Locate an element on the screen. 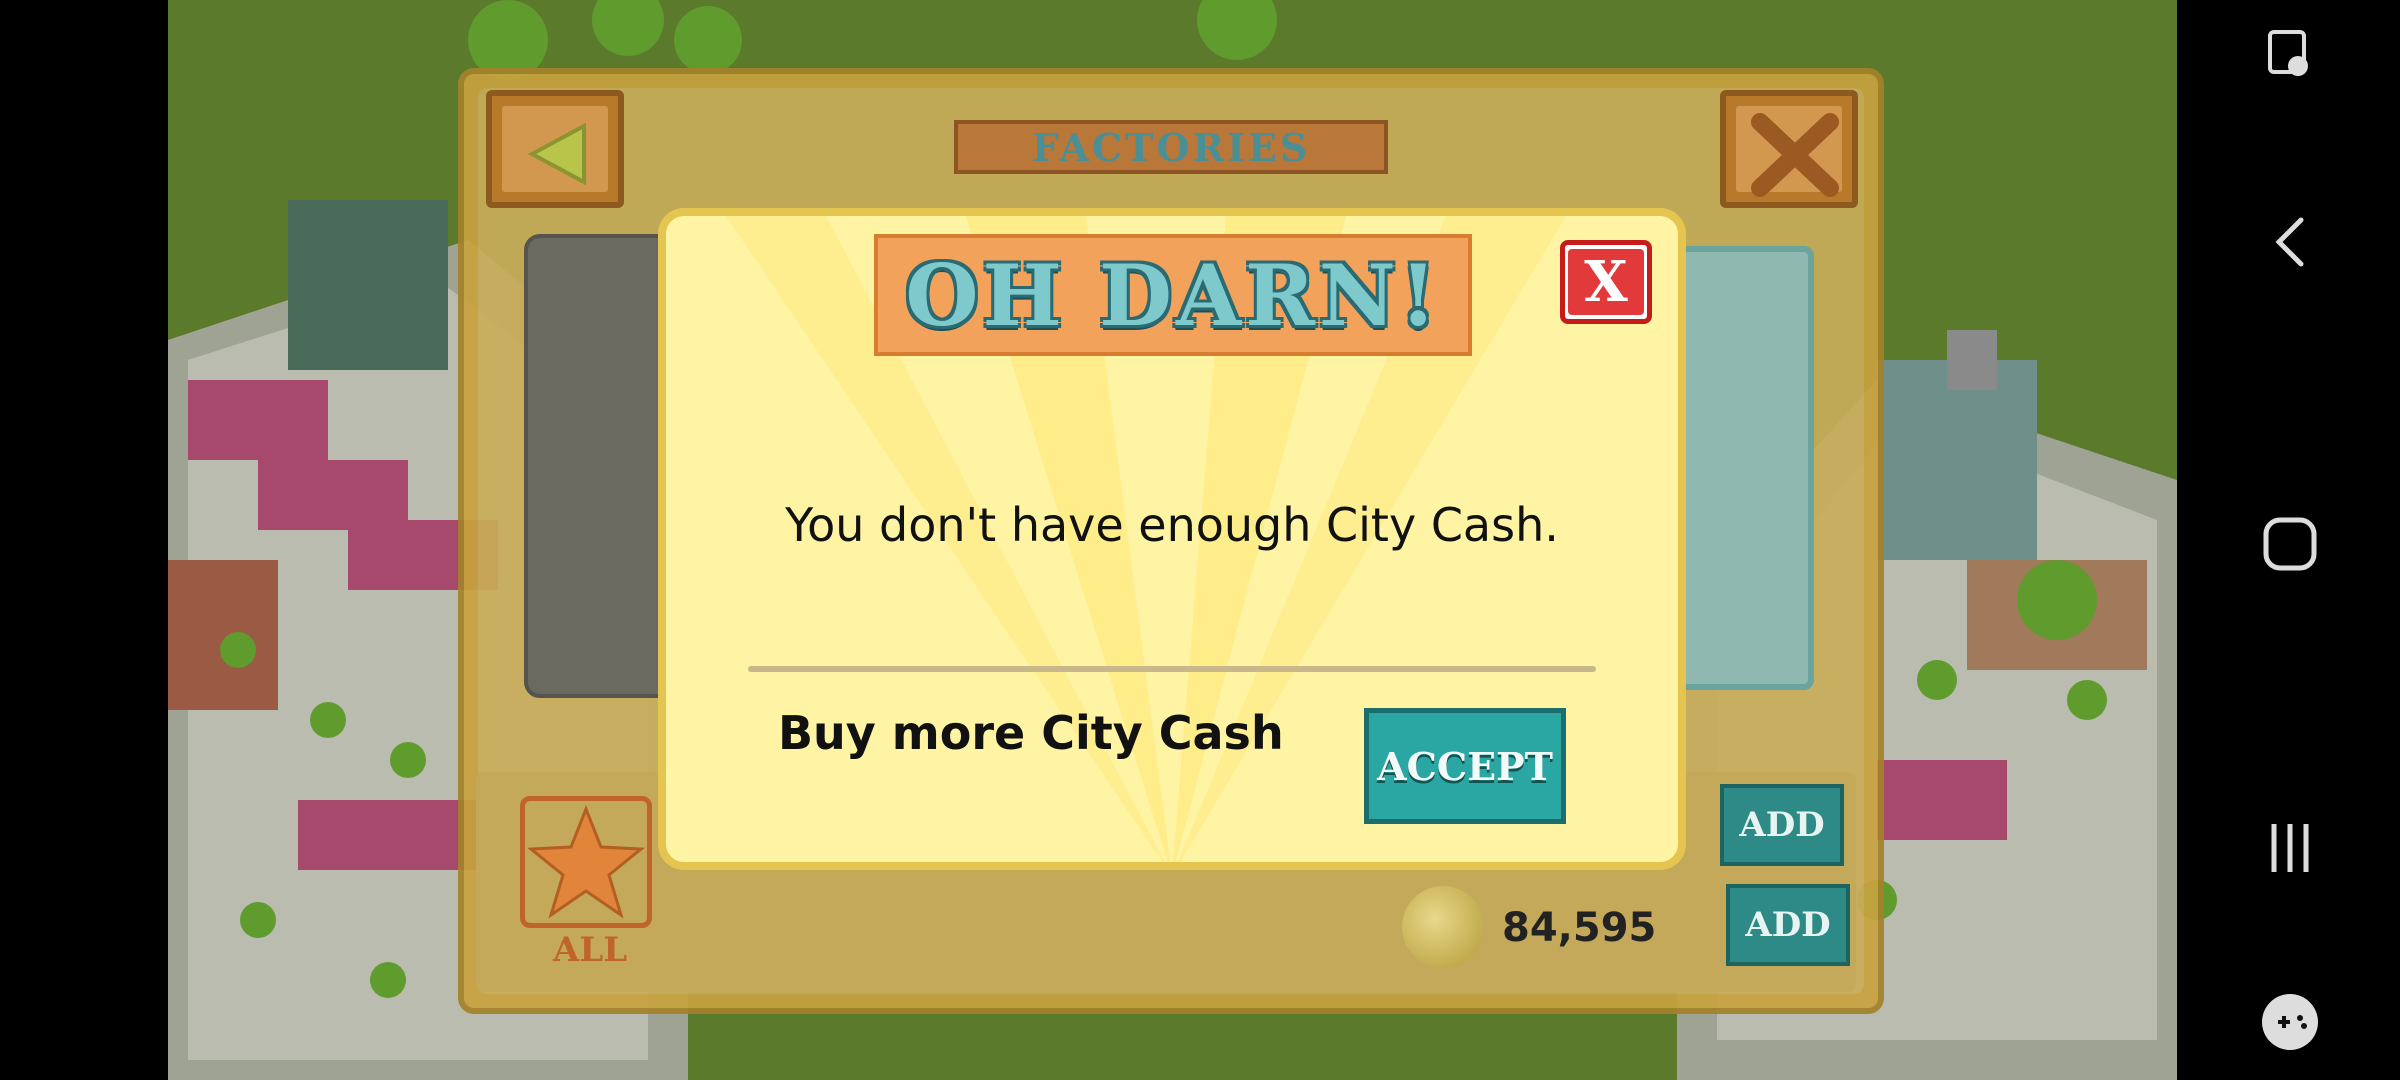  coin-icon is located at coordinates (1443, 927).